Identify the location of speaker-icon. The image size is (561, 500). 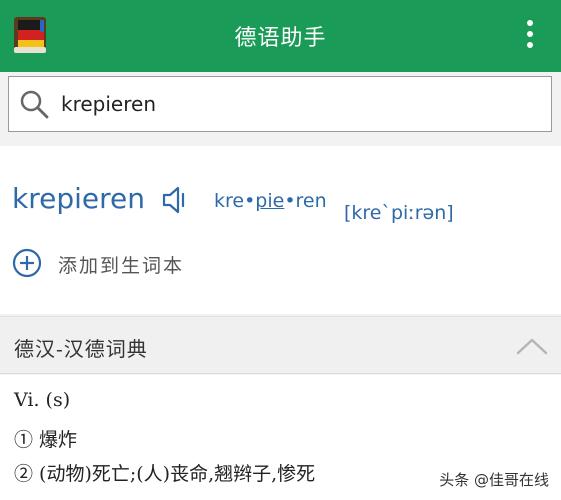
(176, 200).